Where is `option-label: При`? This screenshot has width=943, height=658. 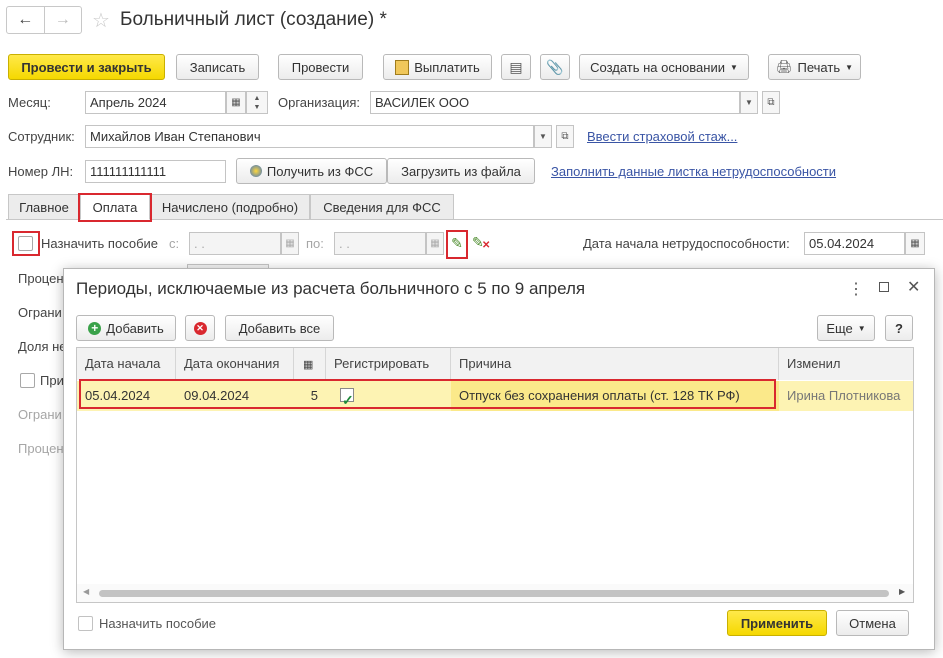 option-label: При is located at coordinates (52, 380).